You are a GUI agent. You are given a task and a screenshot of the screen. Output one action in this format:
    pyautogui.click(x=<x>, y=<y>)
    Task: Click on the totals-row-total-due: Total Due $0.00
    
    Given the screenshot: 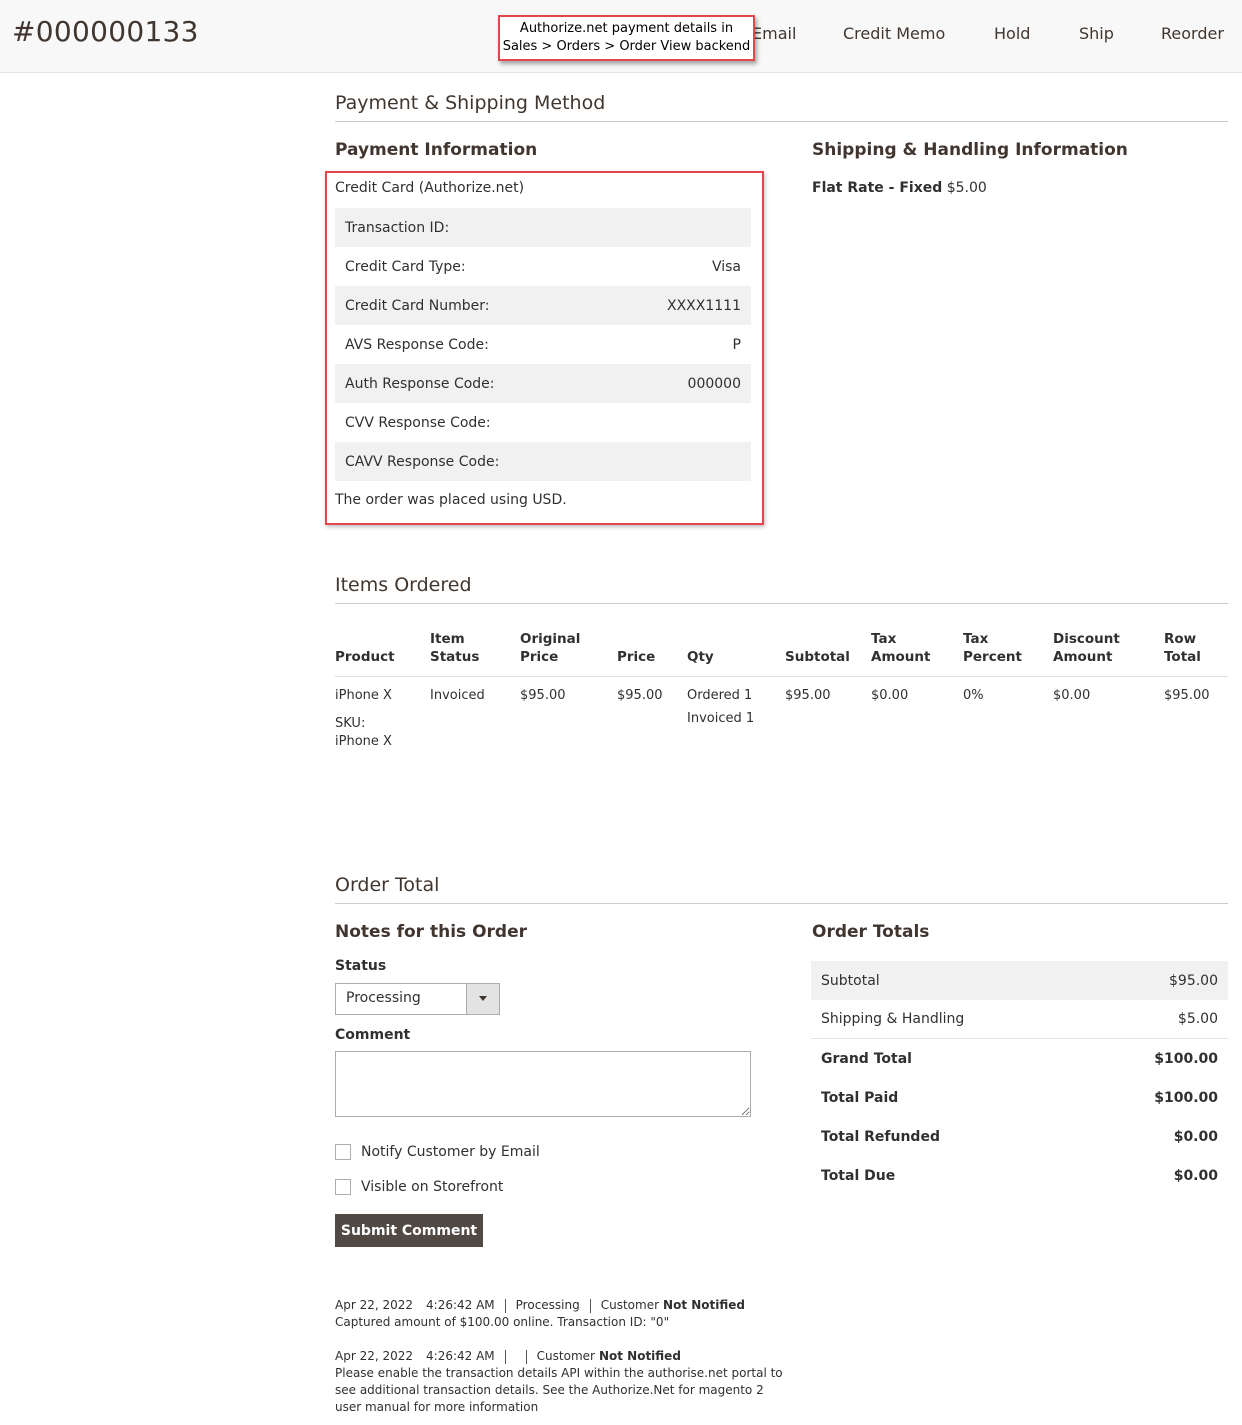 What is the action you would take?
    pyautogui.click(x=1019, y=1175)
    